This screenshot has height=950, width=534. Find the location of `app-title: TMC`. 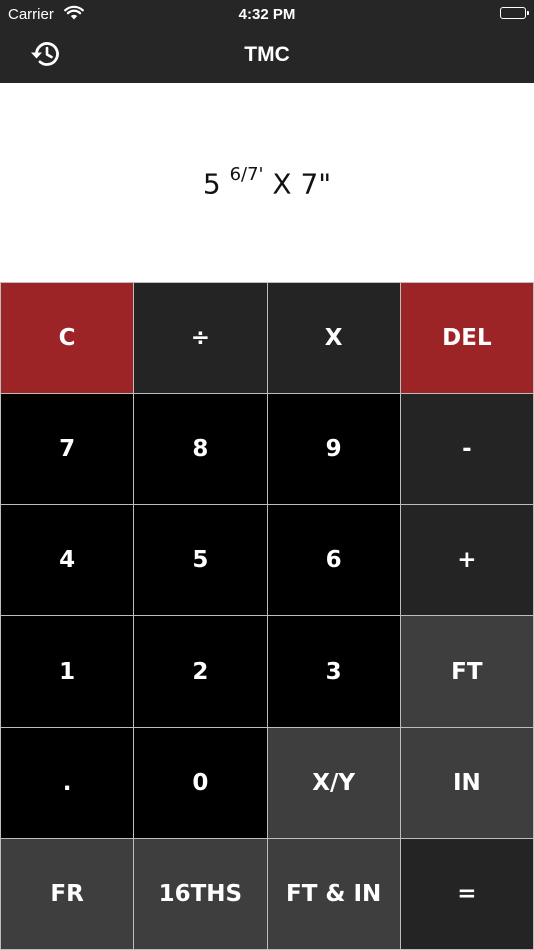

app-title: TMC is located at coordinates (267, 54).